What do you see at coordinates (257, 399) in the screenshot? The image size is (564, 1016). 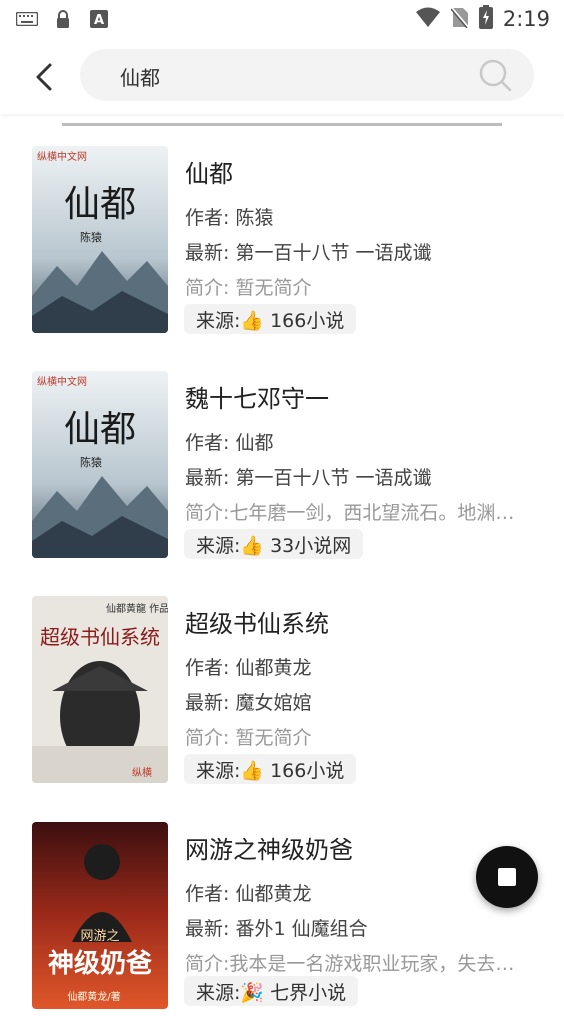 I see `book-title: 魏十七邓守一` at bounding box center [257, 399].